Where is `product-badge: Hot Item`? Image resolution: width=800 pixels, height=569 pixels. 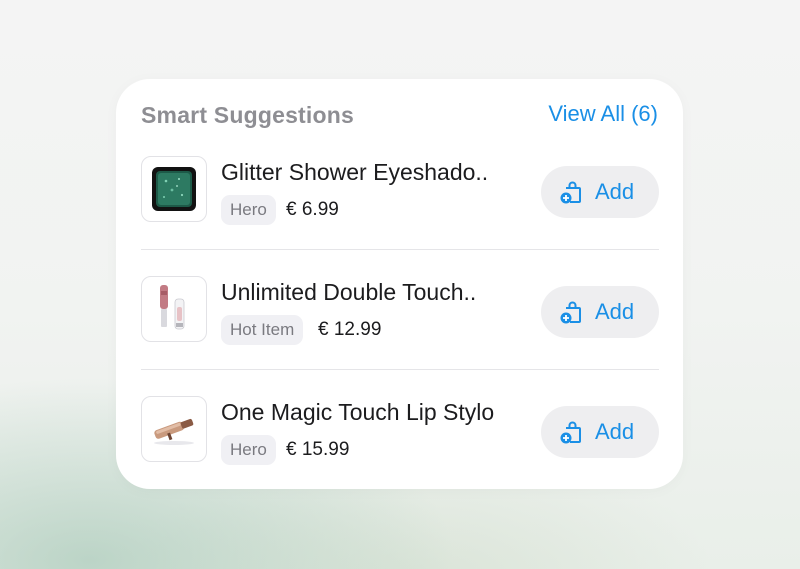
product-badge: Hot Item is located at coordinates (262, 330).